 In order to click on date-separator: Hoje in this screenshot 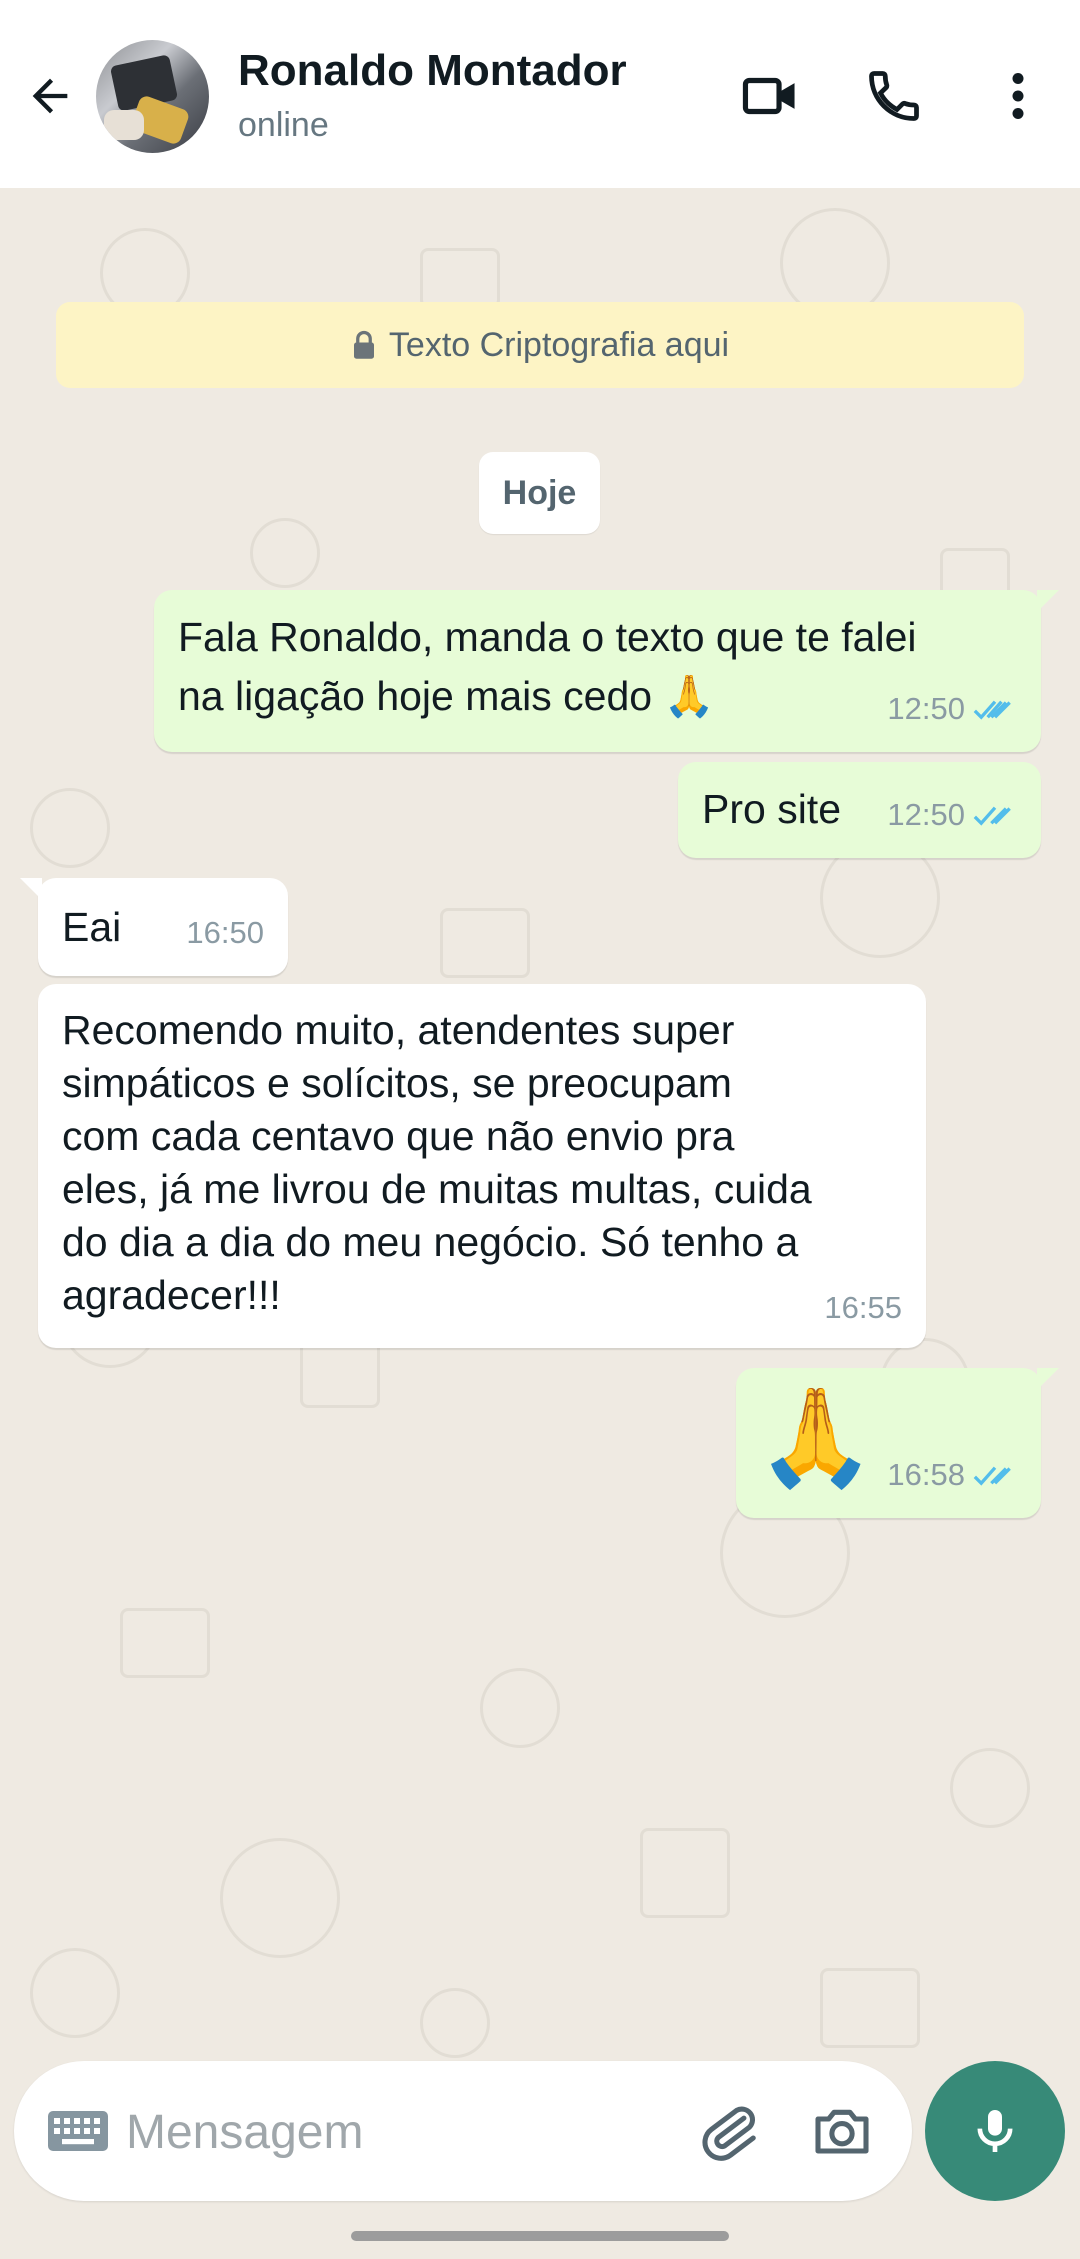, I will do `click(539, 493)`.